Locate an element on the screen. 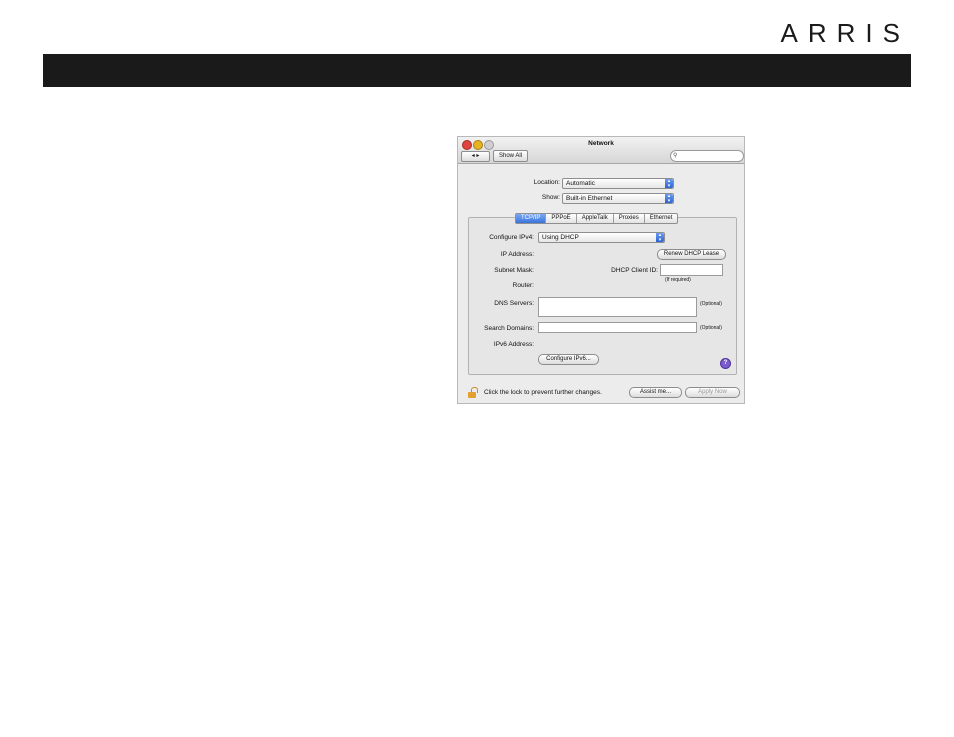  configure-ipv4-value: Using DHCP is located at coordinates (560, 237).